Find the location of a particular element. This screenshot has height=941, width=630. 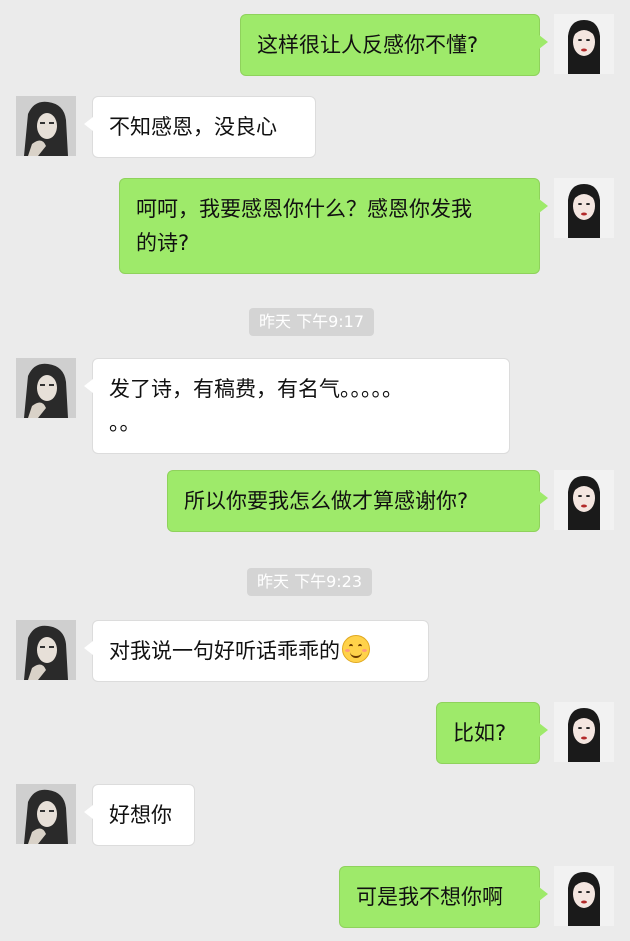

message-bubble-sent: 这样很让人反感你不懂? is located at coordinates (394, 45).